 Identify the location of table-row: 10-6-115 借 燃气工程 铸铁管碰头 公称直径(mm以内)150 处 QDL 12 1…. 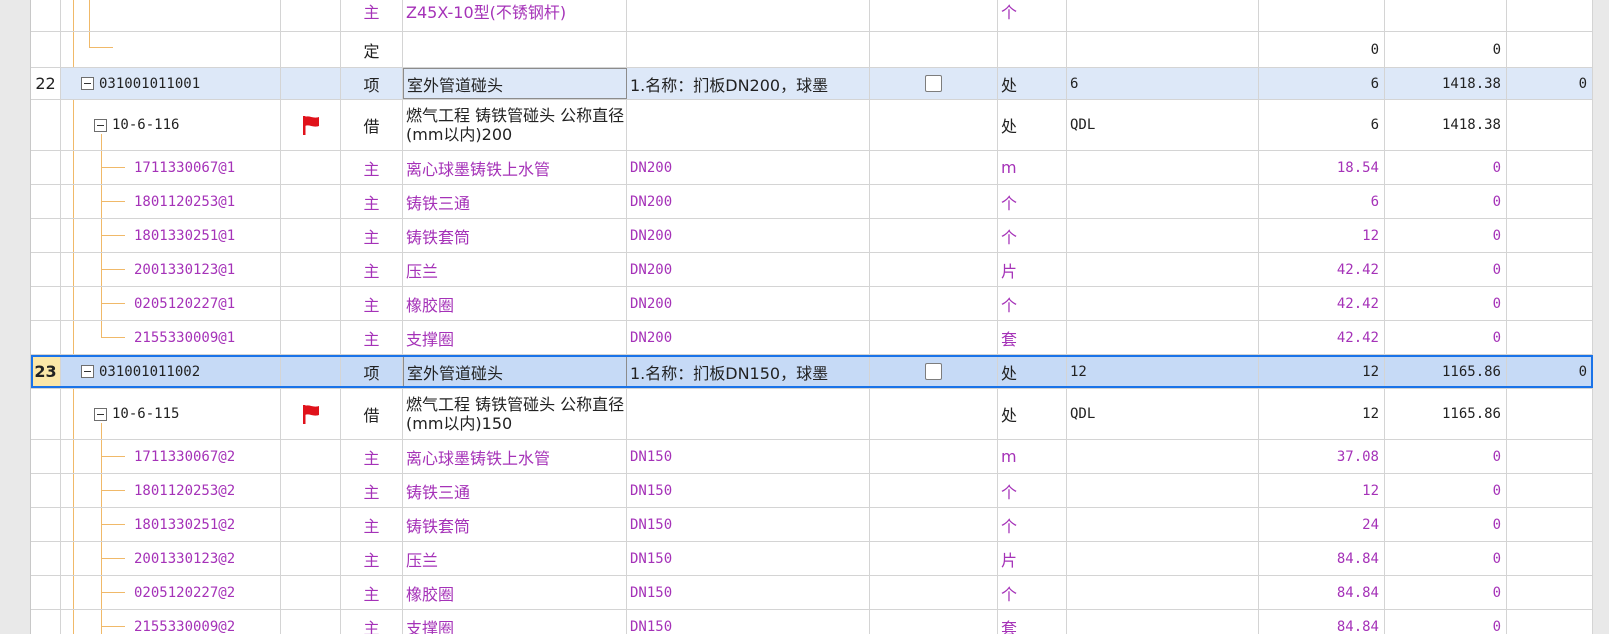
(812, 414).